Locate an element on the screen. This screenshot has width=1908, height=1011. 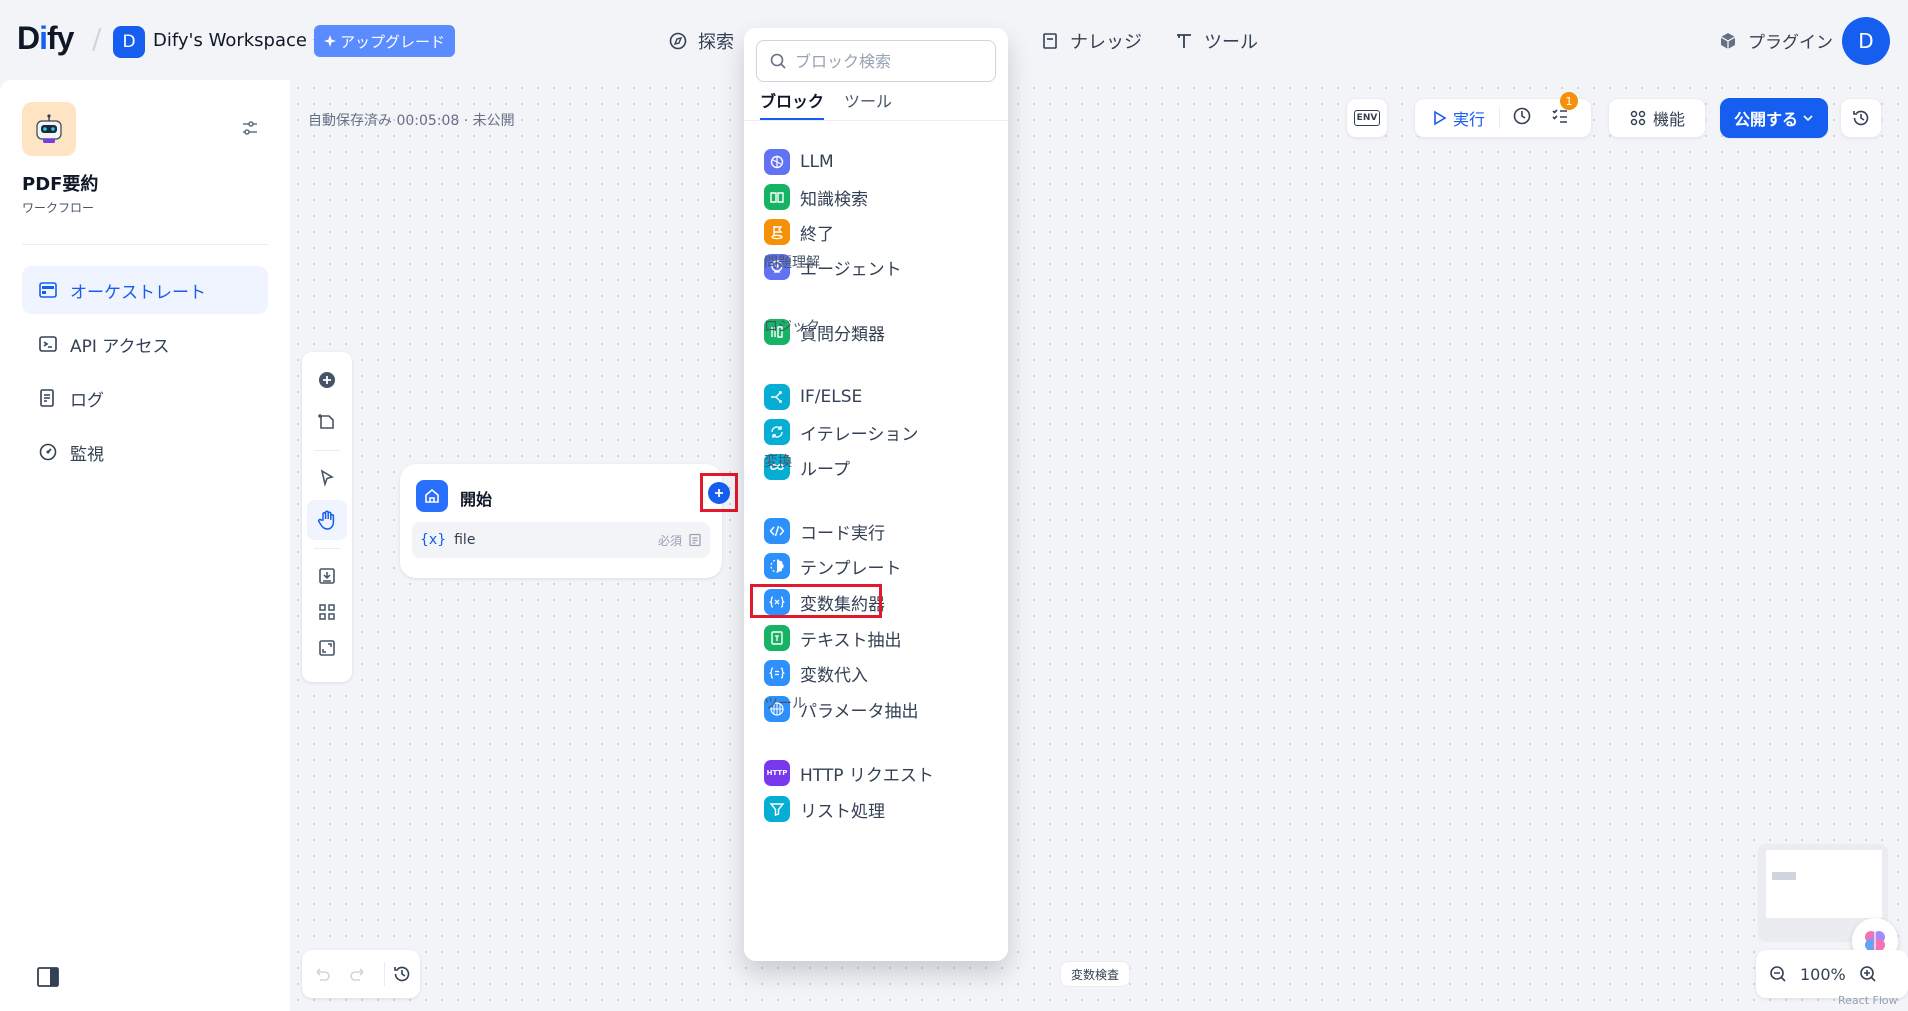
app-sidebar: PDF要約 ワークフロー オーケストレート API アクセス ログ 監視 is located at coordinates (145, 545).